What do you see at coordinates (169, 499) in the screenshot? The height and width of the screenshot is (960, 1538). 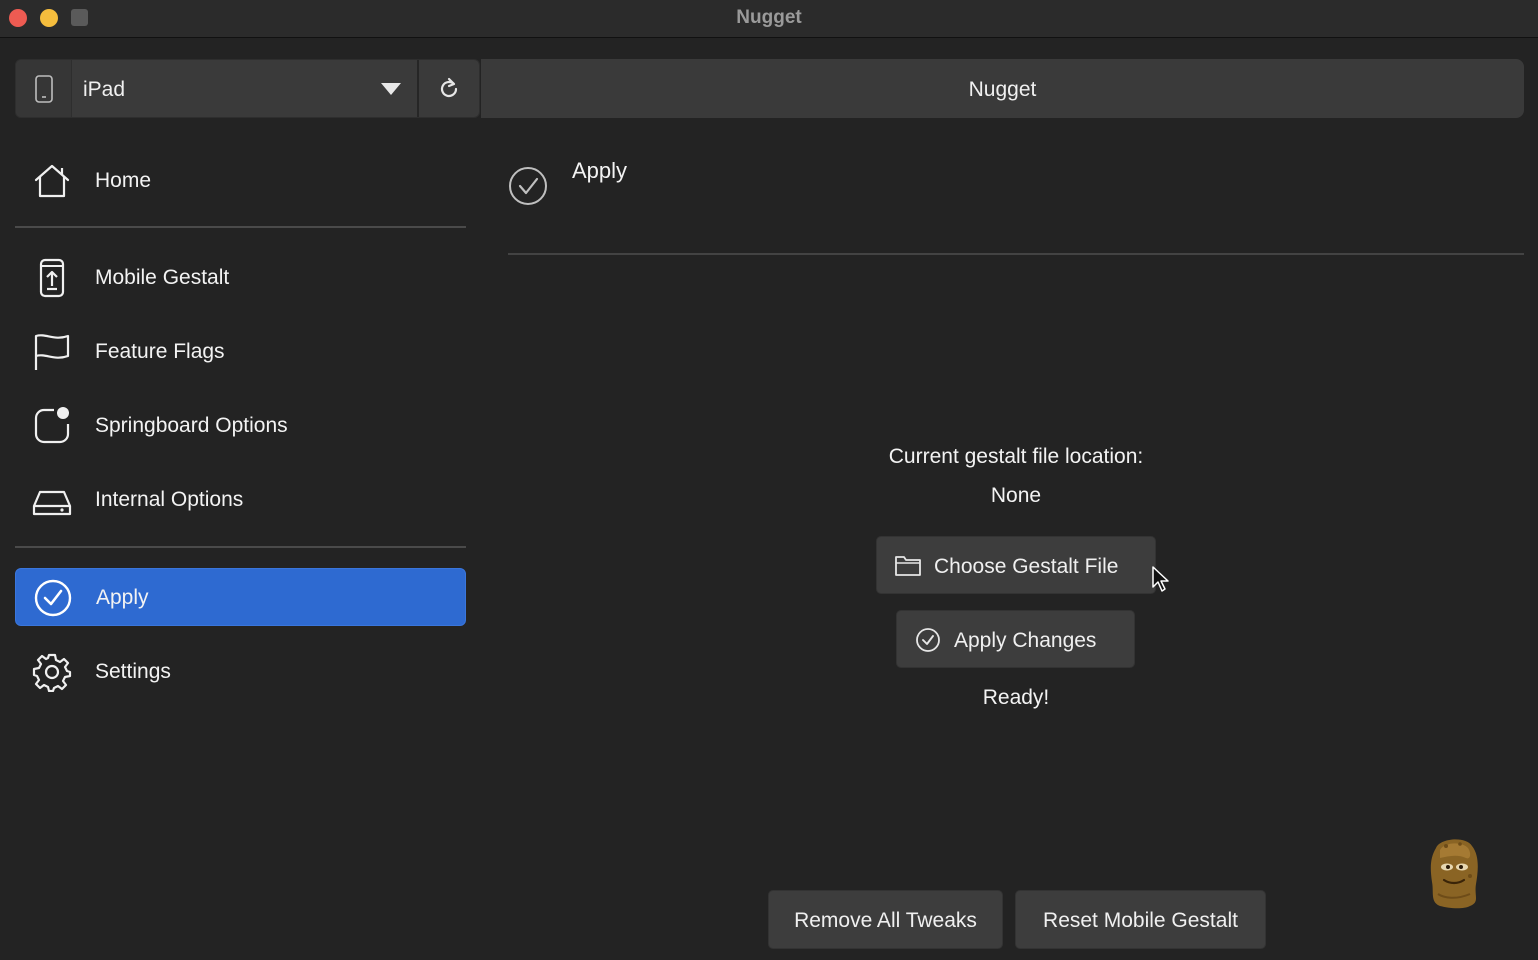 I see `sidebar-item-label: Internal Options` at bounding box center [169, 499].